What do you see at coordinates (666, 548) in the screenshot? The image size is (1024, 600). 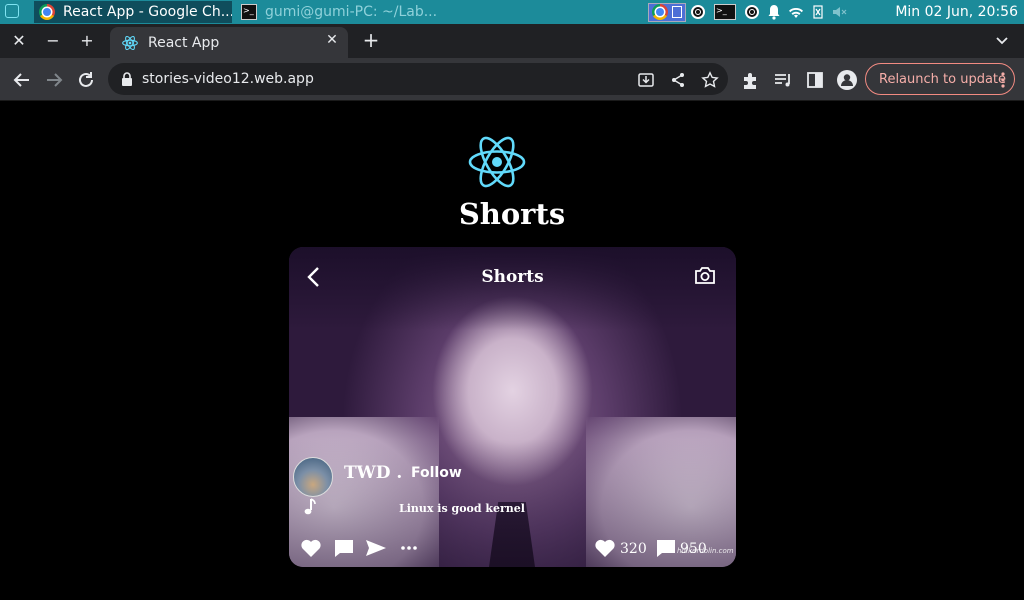 I see `comments-icon` at bounding box center [666, 548].